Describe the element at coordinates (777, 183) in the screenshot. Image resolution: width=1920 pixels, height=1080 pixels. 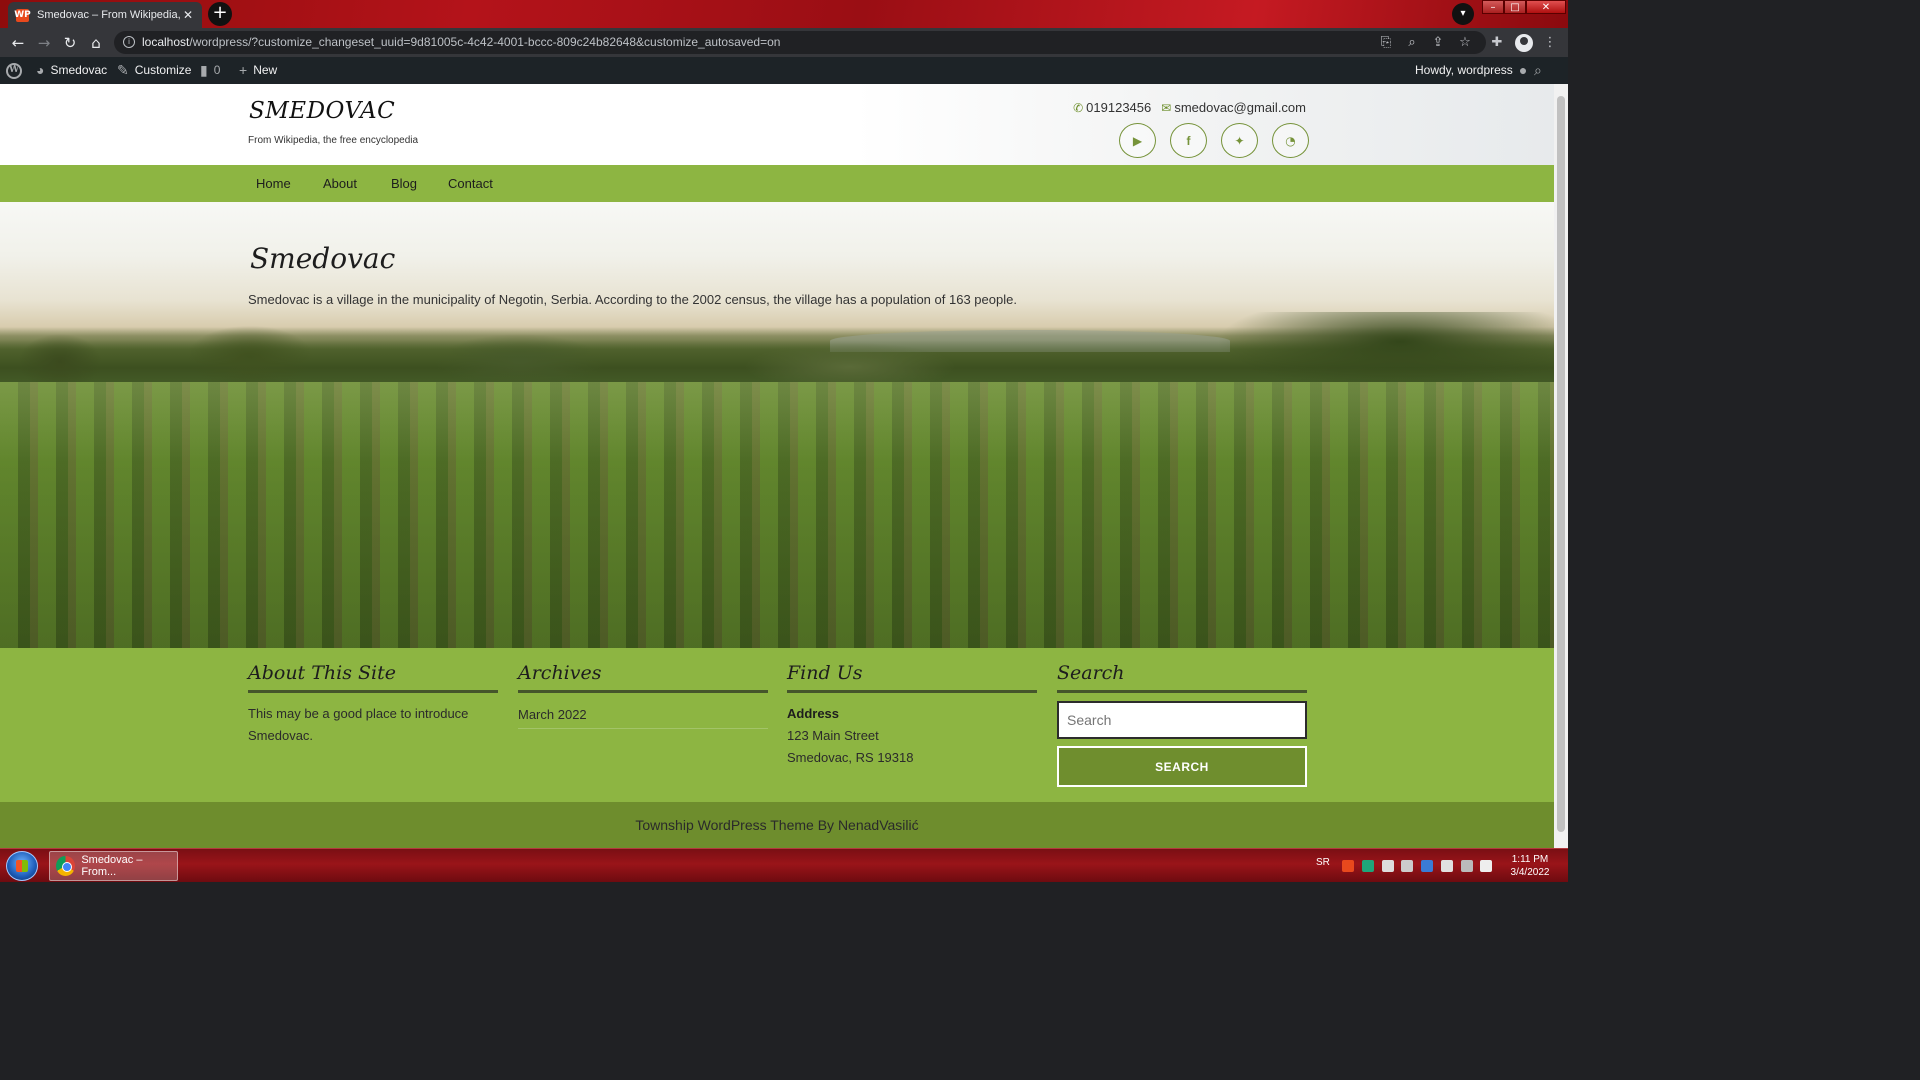
I see `main-navigation: Home About Blog Contact` at that location.